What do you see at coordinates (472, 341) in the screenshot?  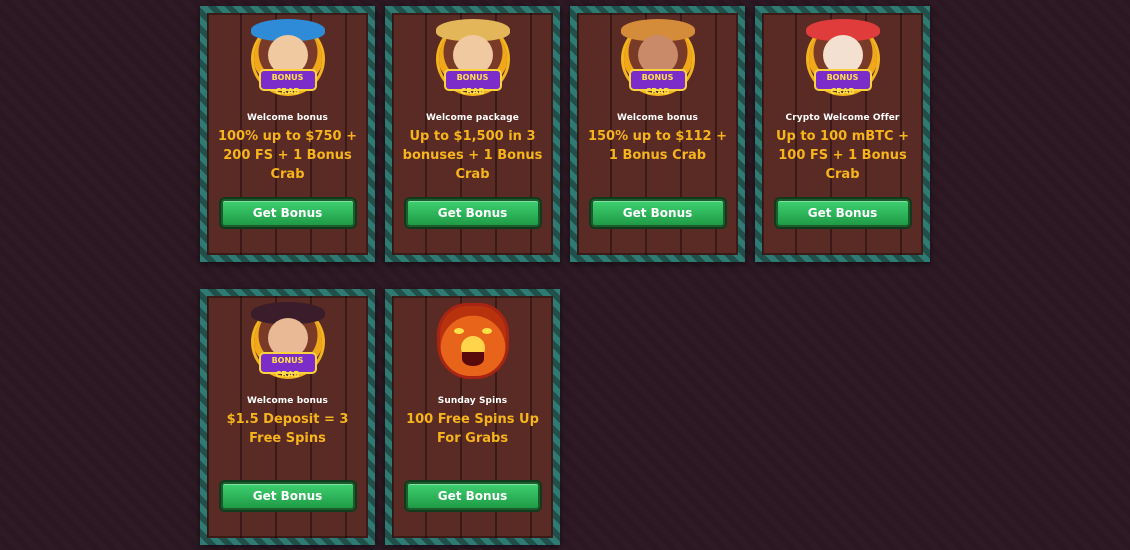 I see `tiger-icon` at bounding box center [472, 341].